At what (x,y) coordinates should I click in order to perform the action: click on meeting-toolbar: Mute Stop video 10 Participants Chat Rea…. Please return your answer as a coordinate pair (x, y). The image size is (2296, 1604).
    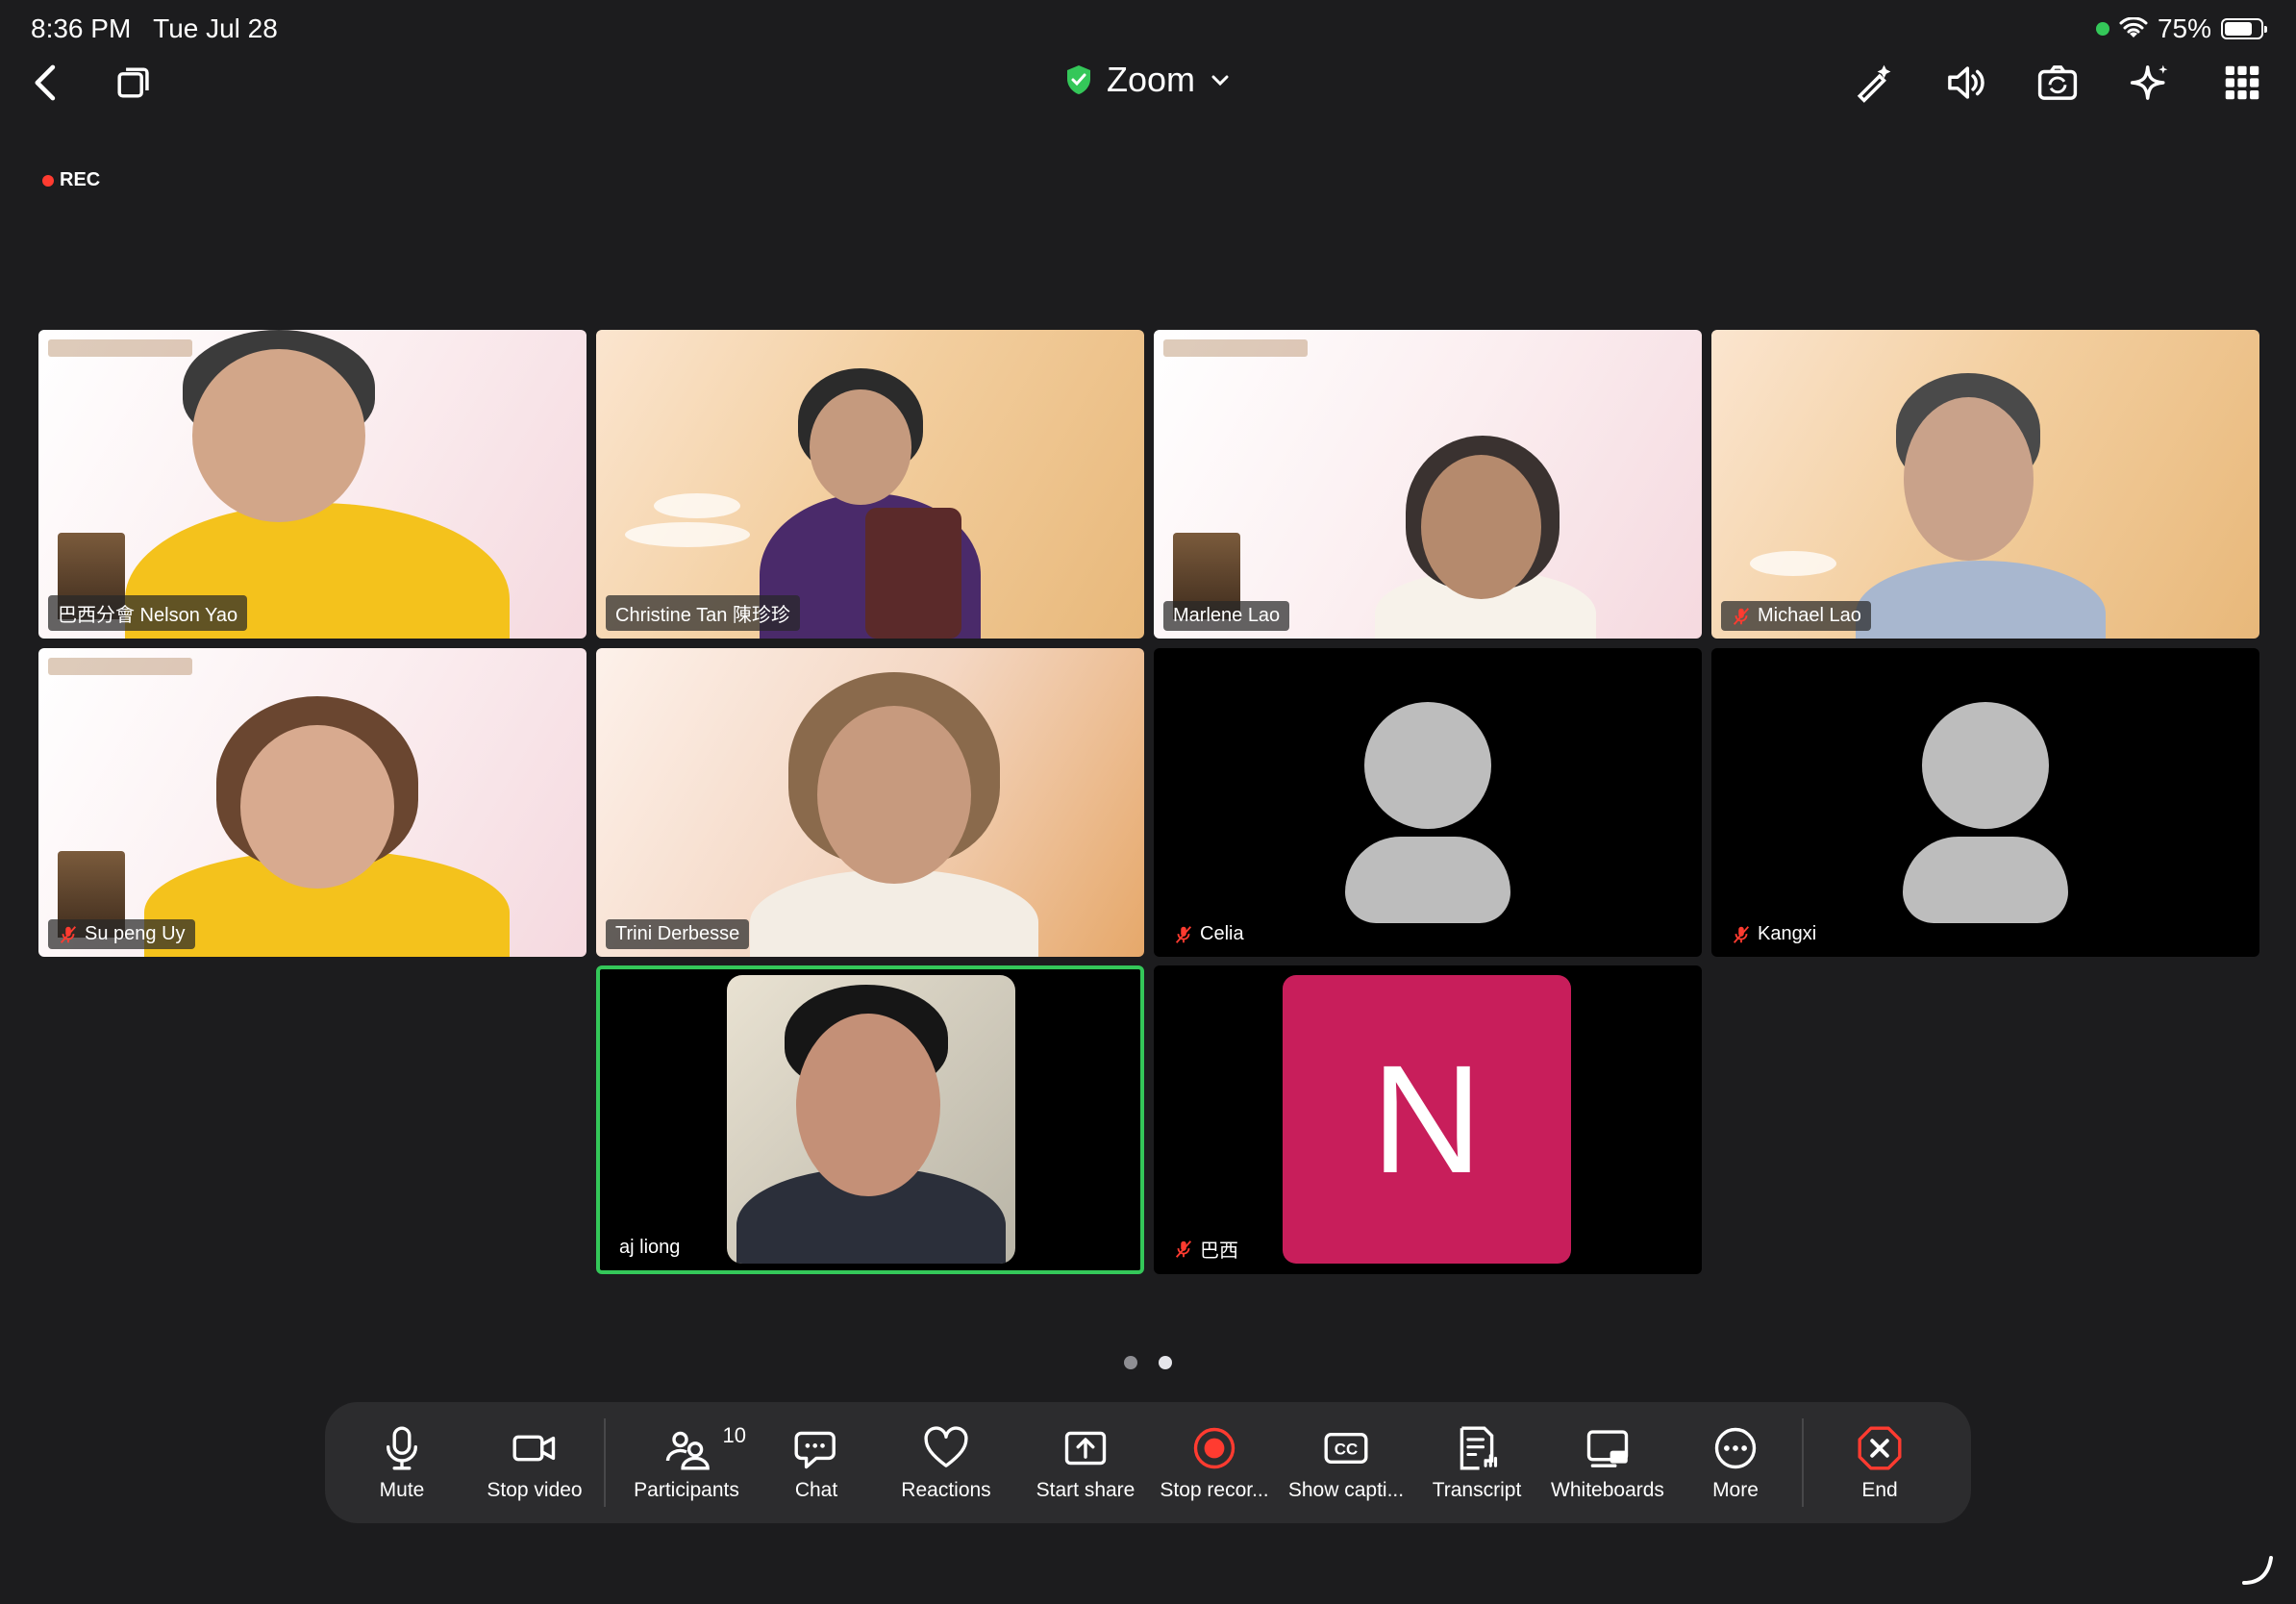
    Looking at the image, I should click on (1148, 1462).